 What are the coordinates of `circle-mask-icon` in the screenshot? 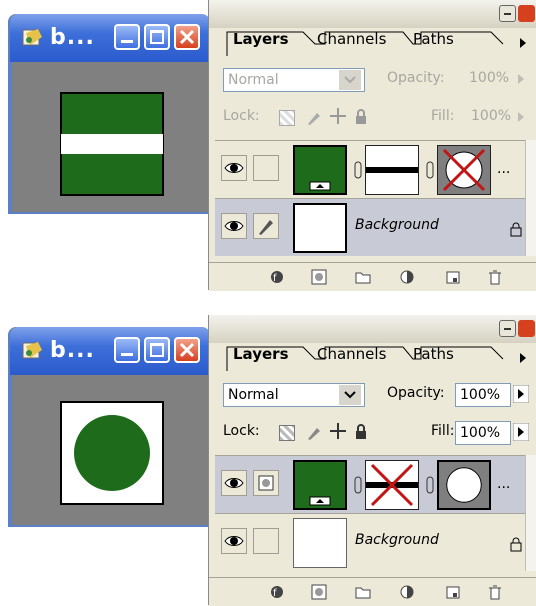 It's located at (464, 485).